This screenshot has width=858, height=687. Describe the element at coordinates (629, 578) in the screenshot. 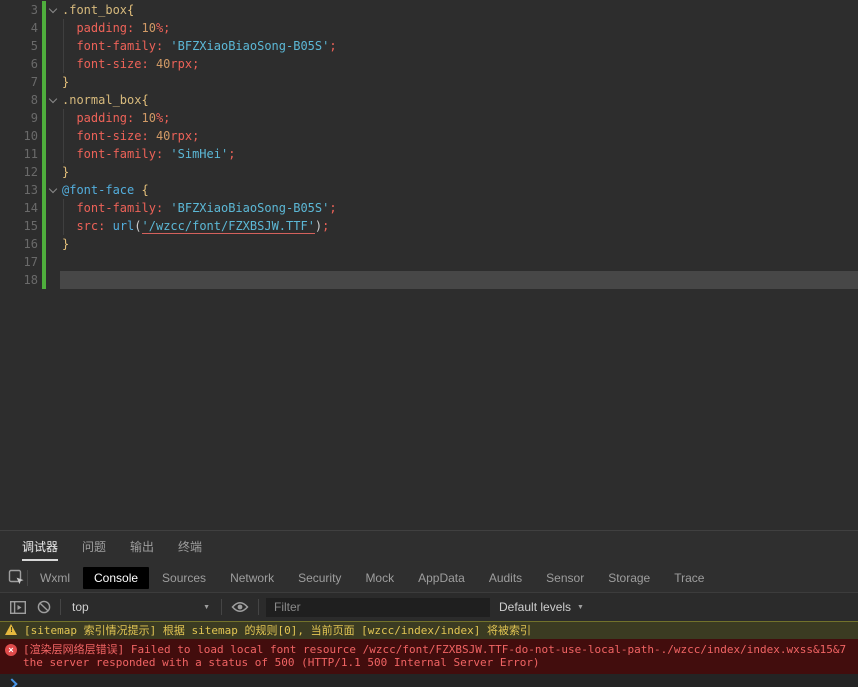

I see `devtools-tab-storage: Storage` at that location.